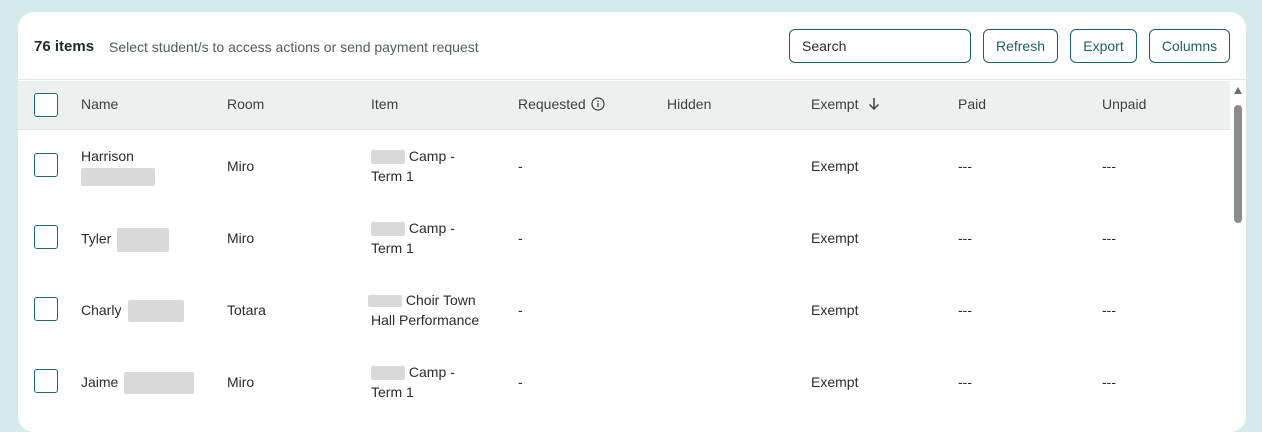  I want to click on item-line-2: Hall Performance, so click(425, 320).